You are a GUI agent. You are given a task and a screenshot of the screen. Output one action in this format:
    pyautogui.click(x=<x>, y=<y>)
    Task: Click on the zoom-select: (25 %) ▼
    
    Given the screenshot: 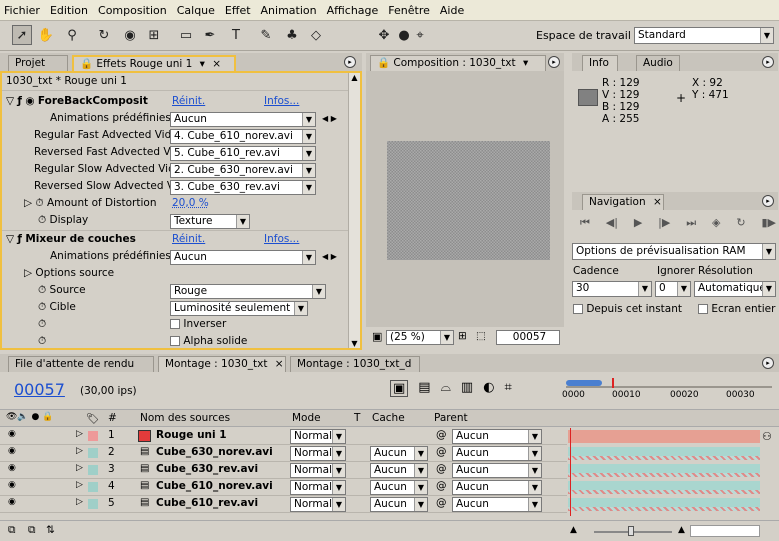 What is the action you would take?
    pyautogui.click(x=420, y=337)
    